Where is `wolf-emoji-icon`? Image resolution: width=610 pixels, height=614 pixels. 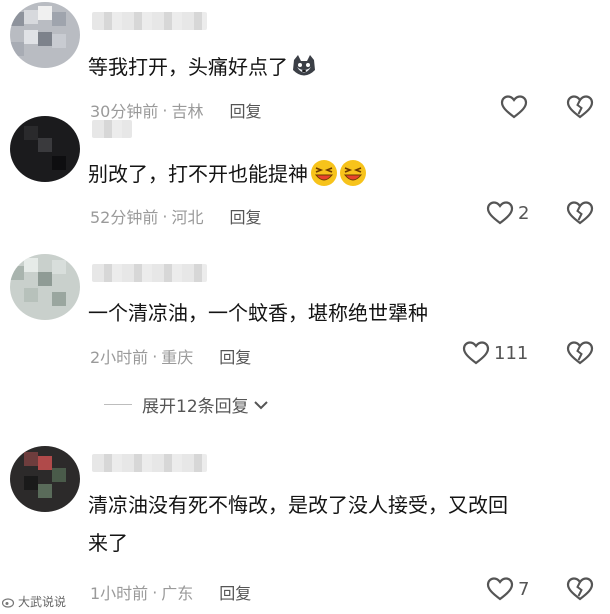 wolf-emoji-icon is located at coordinates (304, 73).